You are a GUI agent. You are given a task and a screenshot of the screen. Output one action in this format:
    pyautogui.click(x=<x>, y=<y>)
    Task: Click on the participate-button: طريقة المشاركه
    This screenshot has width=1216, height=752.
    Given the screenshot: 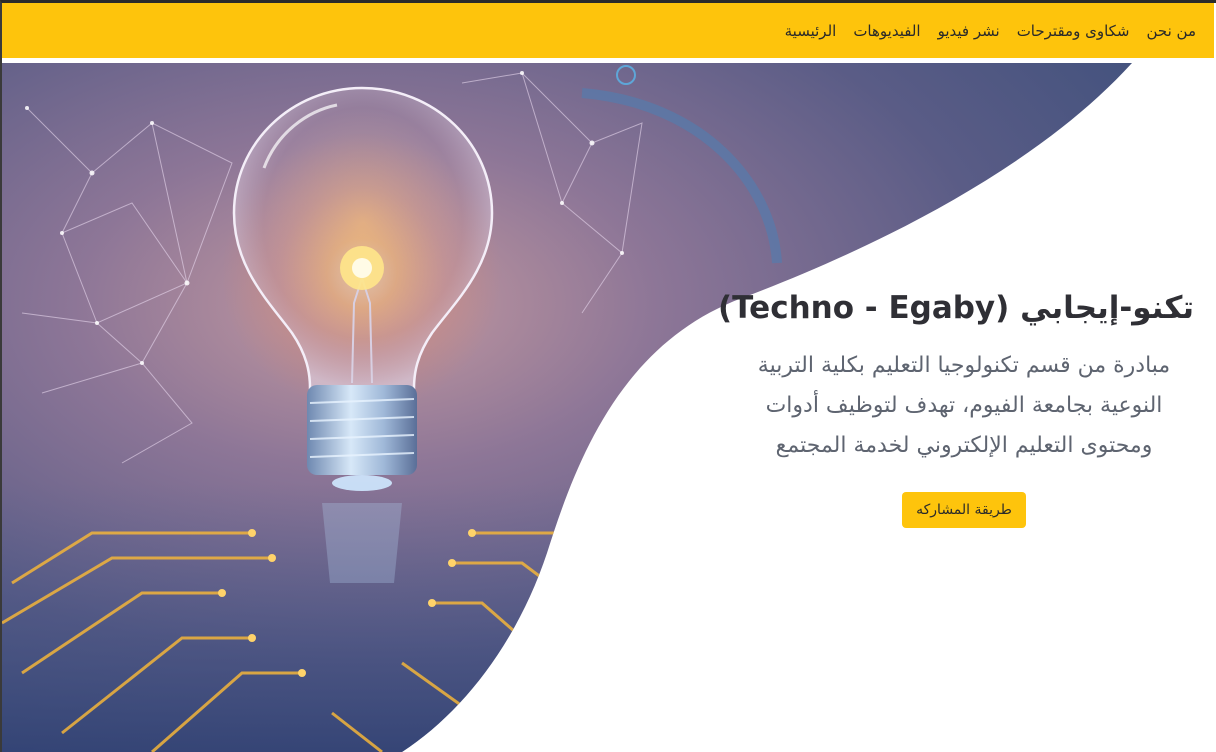 What is the action you would take?
    pyautogui.click(x=964, y=510)
    